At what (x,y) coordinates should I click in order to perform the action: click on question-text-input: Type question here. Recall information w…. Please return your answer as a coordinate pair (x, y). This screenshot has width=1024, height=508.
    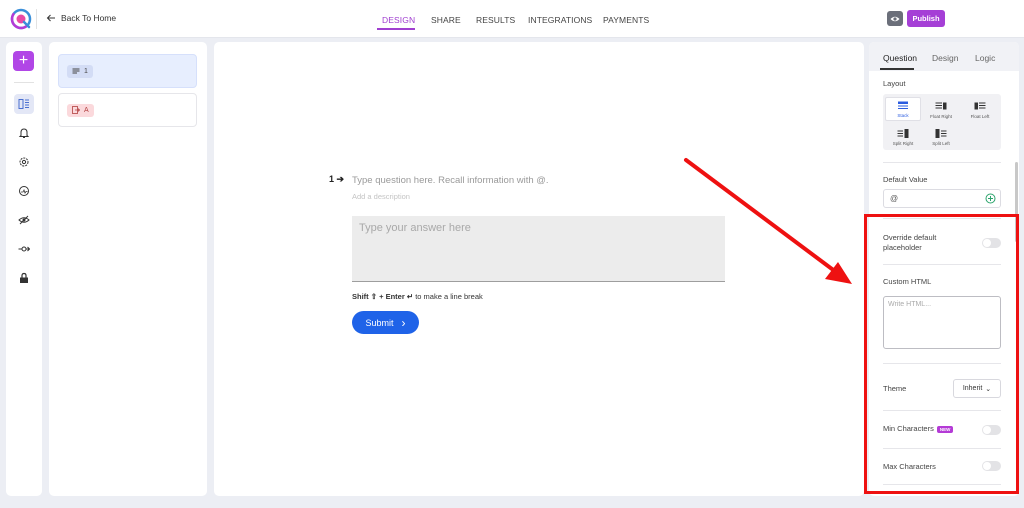
    Looking at the image, I should click on (450, 180).